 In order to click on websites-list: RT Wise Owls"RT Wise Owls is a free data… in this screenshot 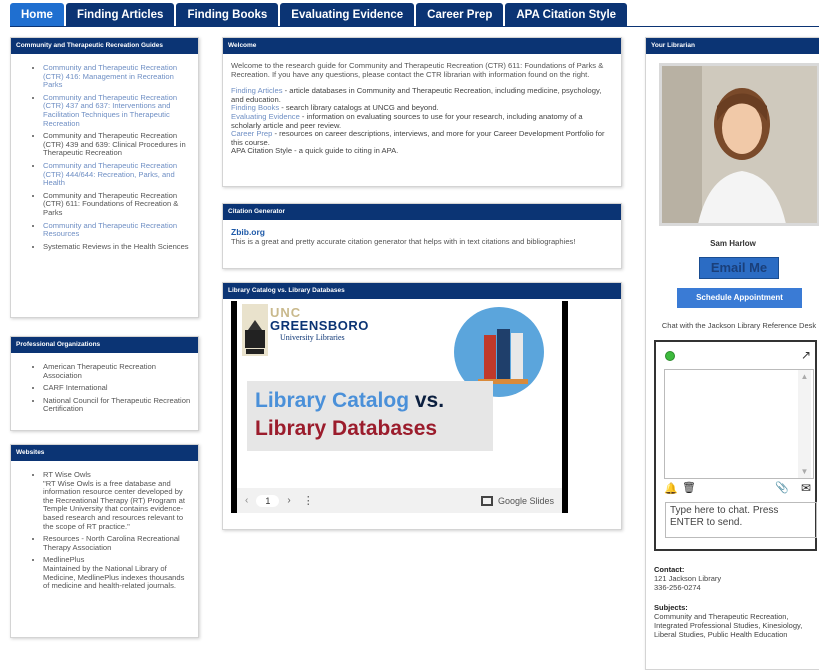, I will do `click(104, 530)`.